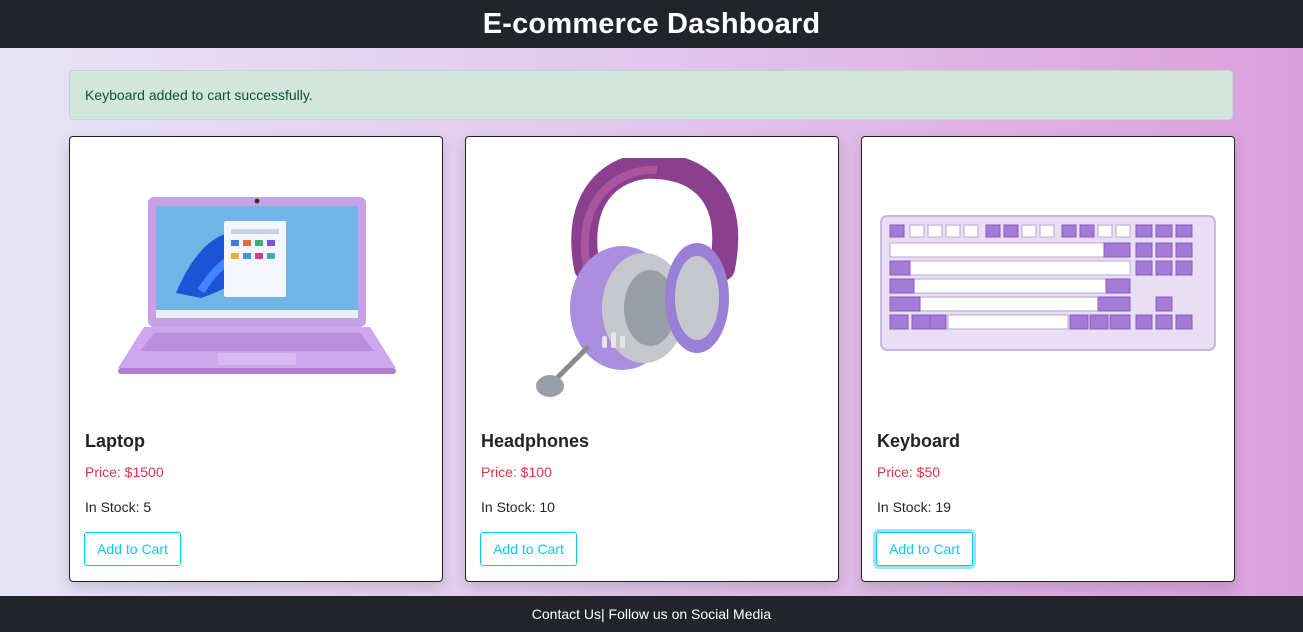 Image resolution: width=1303 pixels, height=632 pixels. I want to click on product-price: Price: $100, so click(516, 472).